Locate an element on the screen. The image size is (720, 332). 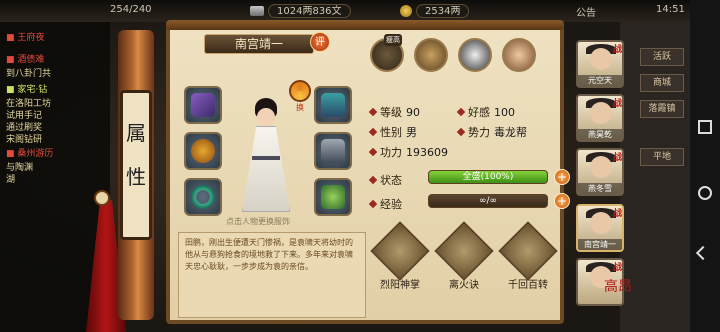
stat-gender: 性别男 is located at coordinates (392, 132).